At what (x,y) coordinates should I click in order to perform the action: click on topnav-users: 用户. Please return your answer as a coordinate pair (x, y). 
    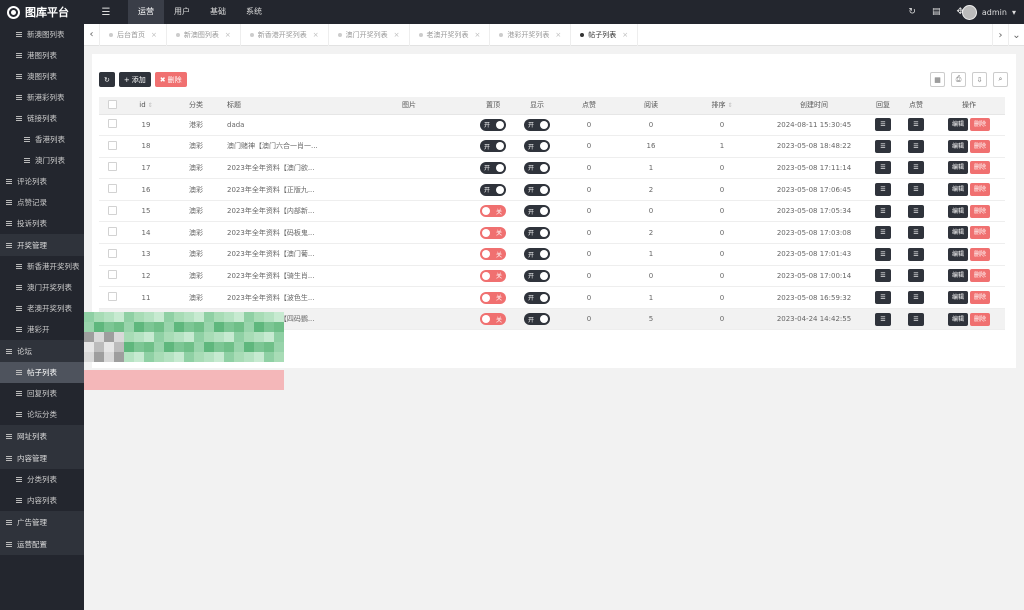
    Looking at the image, I should click on (182, 12).